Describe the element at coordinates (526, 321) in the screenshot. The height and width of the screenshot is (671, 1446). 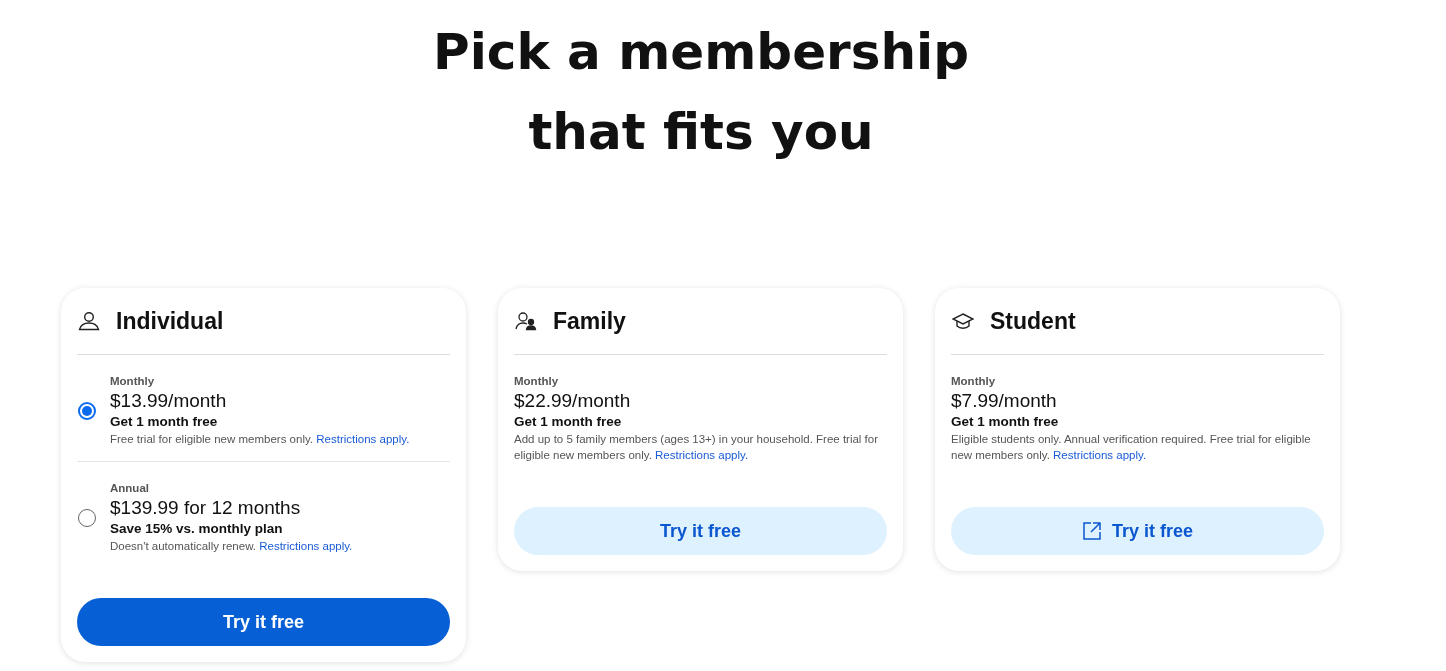
I see `people-icon` at that location.